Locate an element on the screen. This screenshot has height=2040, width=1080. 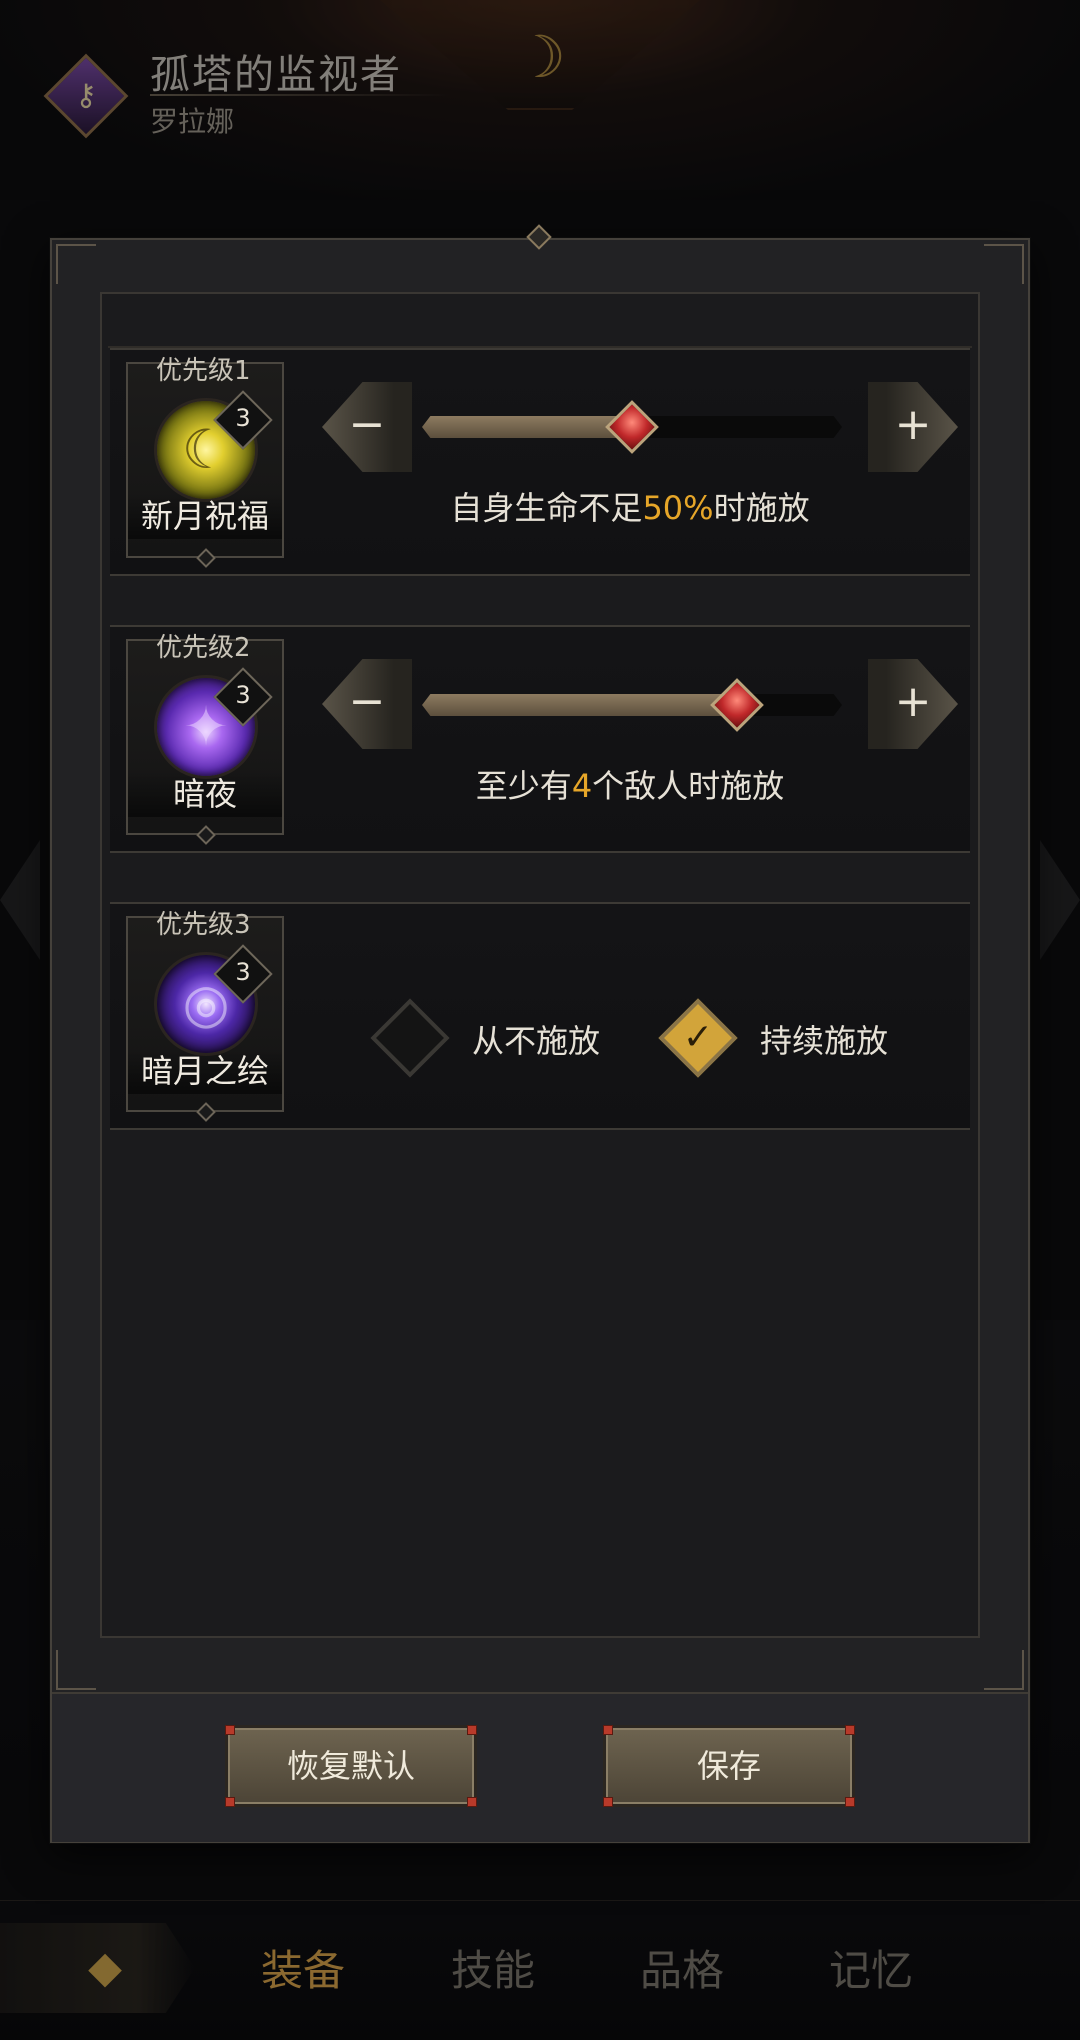
condition-text: 至少有4个敌人时施放 is located at coordinates (630, 786).